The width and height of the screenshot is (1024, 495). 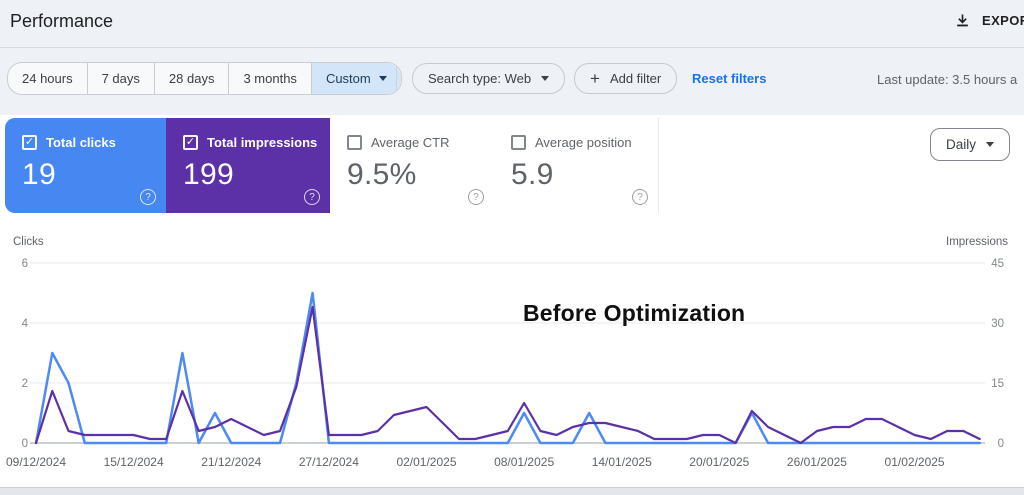 I want to click on svg-text: 02/01/2025, so click(x=426, y=462).